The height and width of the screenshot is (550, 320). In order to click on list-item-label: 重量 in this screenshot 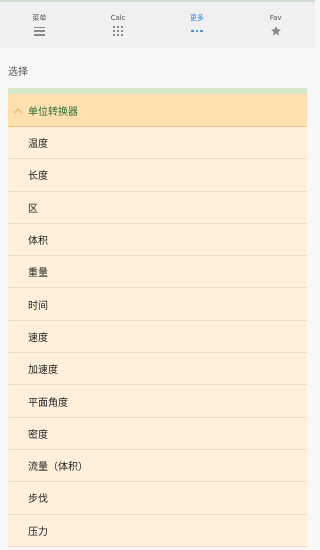, I will do `click(38, 274)`.